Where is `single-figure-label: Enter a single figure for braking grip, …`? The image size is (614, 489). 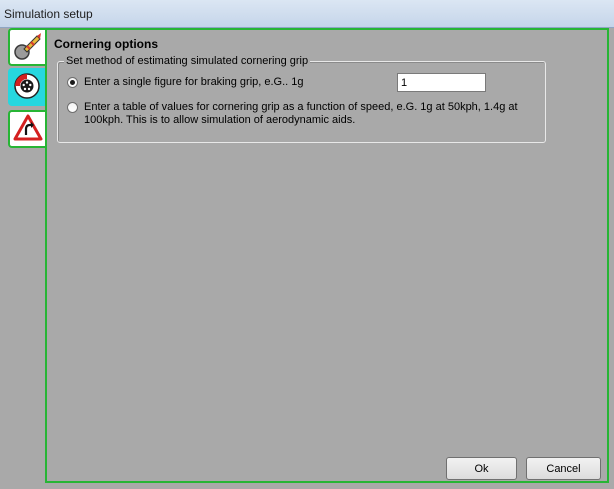 single-figure-label: Enter a single figure for braking grip, … is located at coordinates (194, 82).